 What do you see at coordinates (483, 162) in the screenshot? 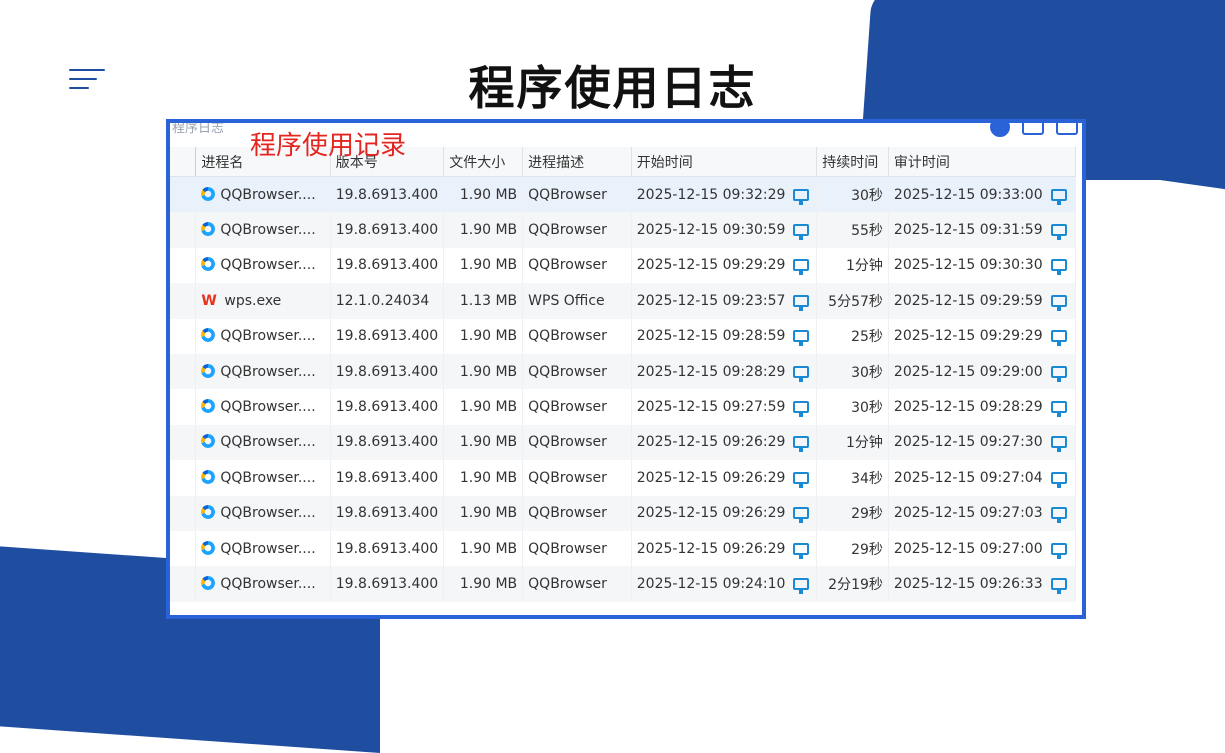
I see `file-size-column-header: 文件大小` at bounding box center [483, 162].